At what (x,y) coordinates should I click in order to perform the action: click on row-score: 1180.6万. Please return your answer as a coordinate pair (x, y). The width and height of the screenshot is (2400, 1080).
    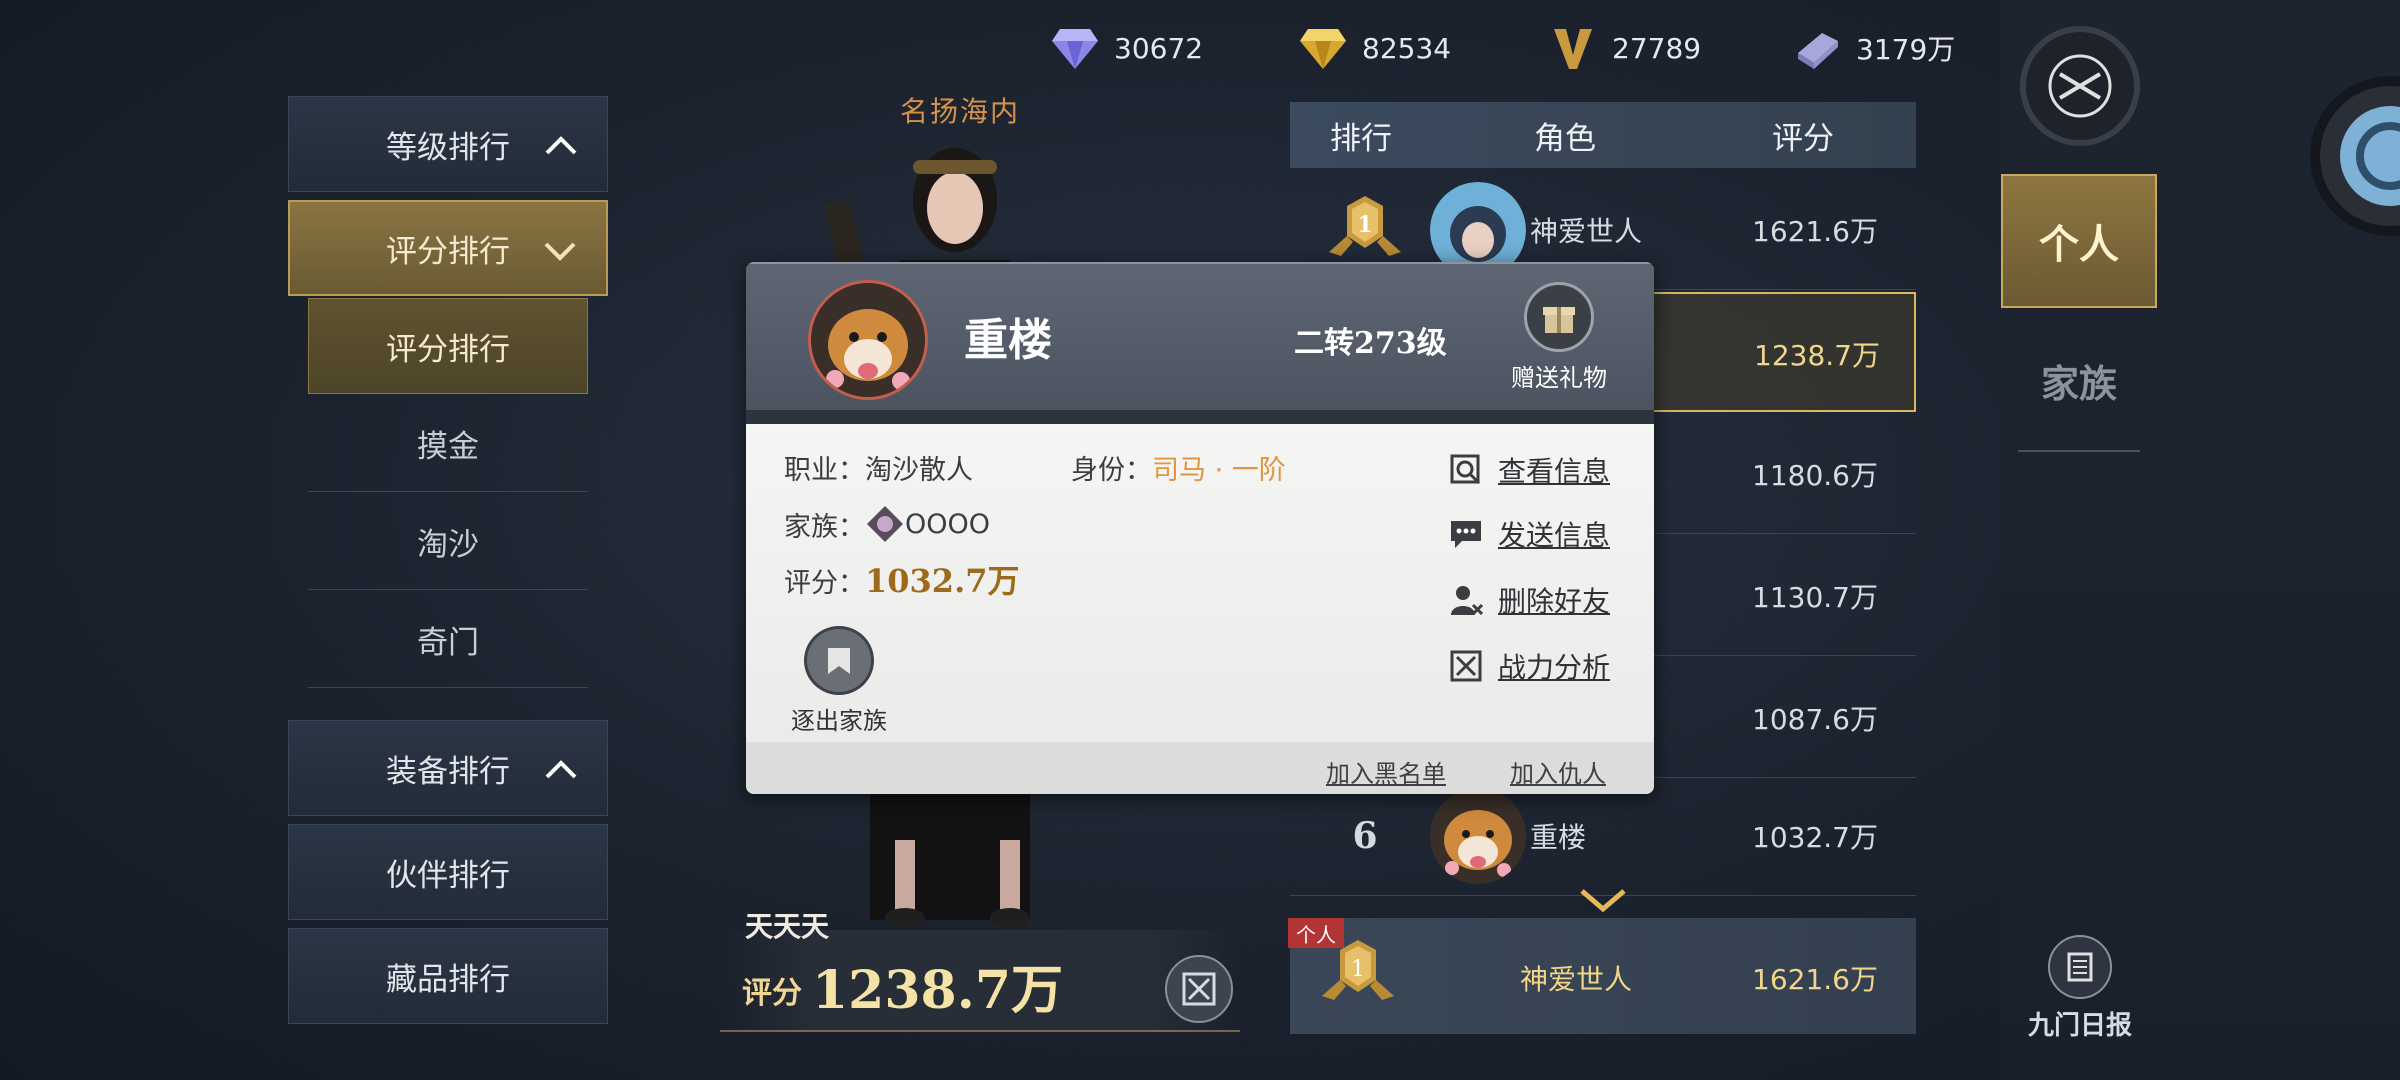
    Looking at the image, I should click on (1815, 475).